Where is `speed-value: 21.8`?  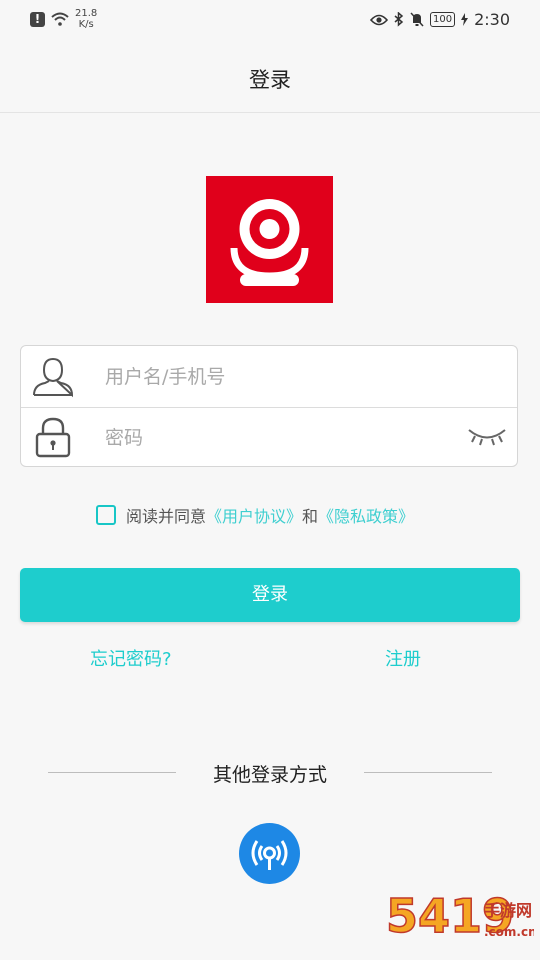 speed-value: 21.8 is located at coordinates (86, 13).